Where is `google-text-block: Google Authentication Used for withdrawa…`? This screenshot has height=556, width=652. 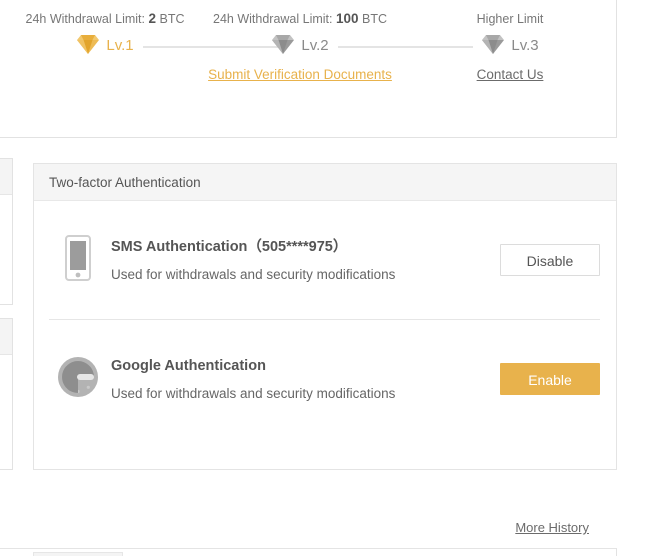
google-text-block: Google Authentication Used for withdrawa… is located at coordinates (303, 379).